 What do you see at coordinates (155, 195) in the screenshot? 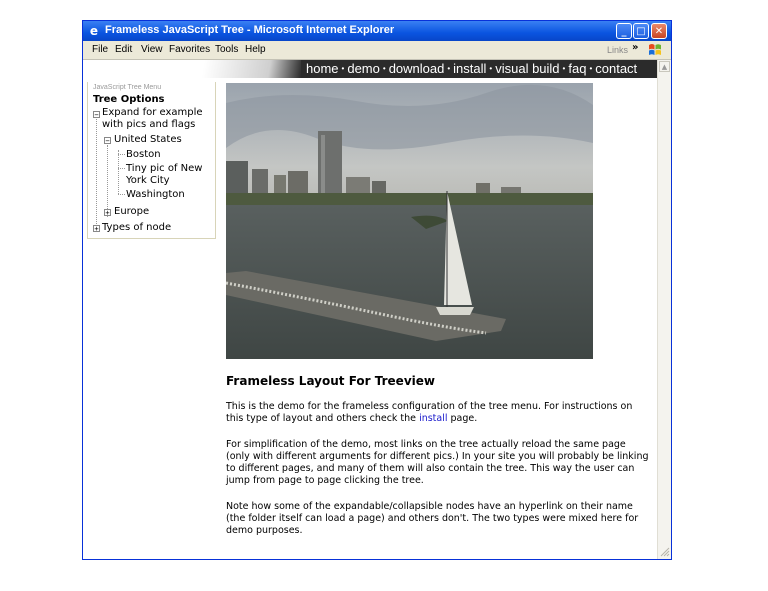
I see `tree-node-washington: Washington` at bounding box center [155, 195].